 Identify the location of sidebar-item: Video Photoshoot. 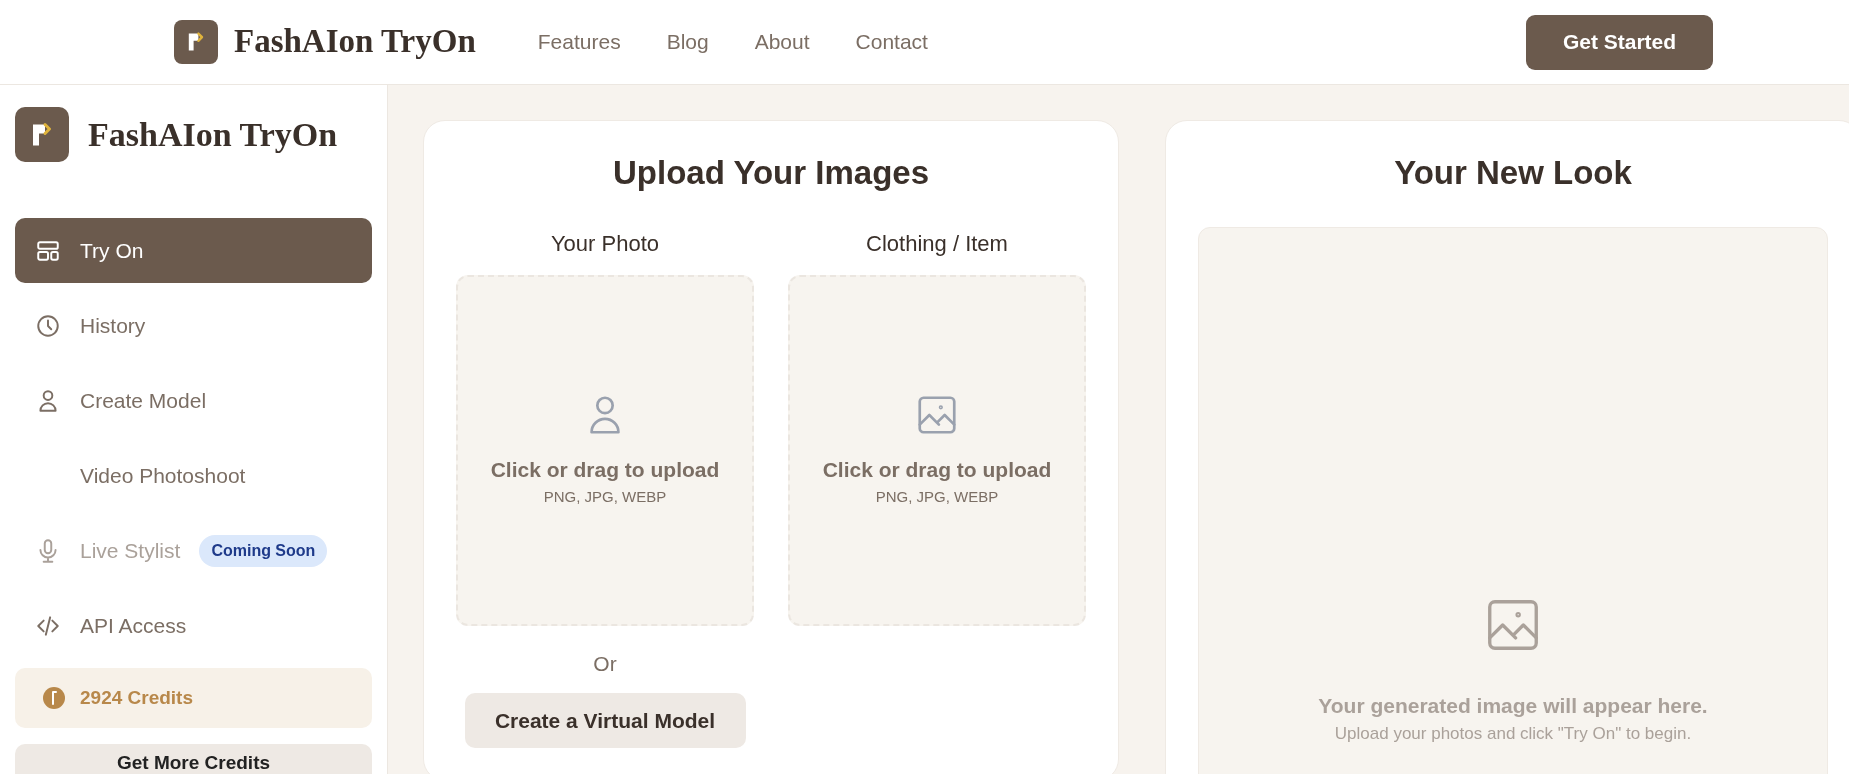
(193, 475).